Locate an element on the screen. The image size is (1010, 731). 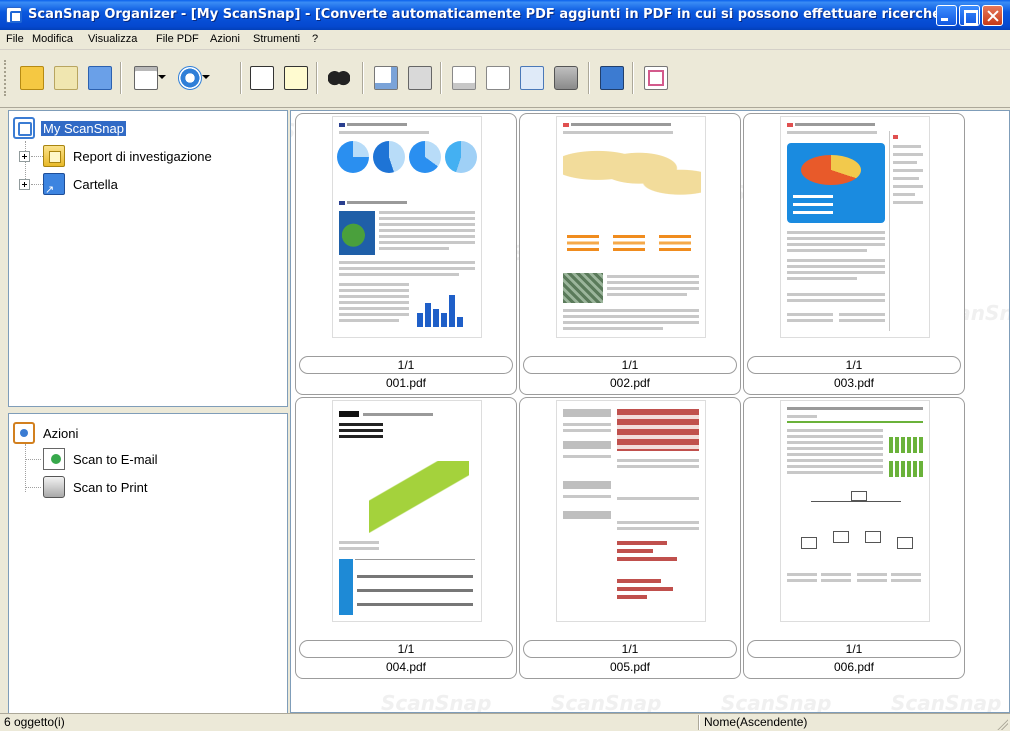
document-card-004: 1/1 004.pdf is located at coordinates (406, 538).